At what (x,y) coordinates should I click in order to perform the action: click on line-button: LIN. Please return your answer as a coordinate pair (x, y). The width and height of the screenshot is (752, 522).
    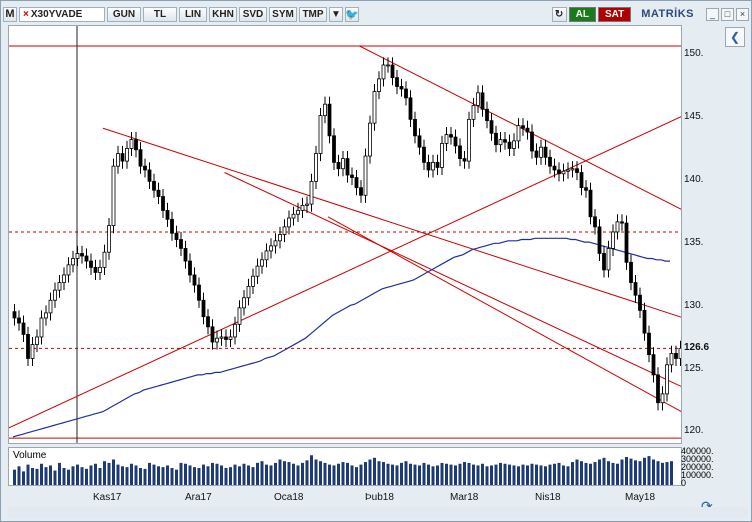
    Looking at the image, I should click on (193, 14).